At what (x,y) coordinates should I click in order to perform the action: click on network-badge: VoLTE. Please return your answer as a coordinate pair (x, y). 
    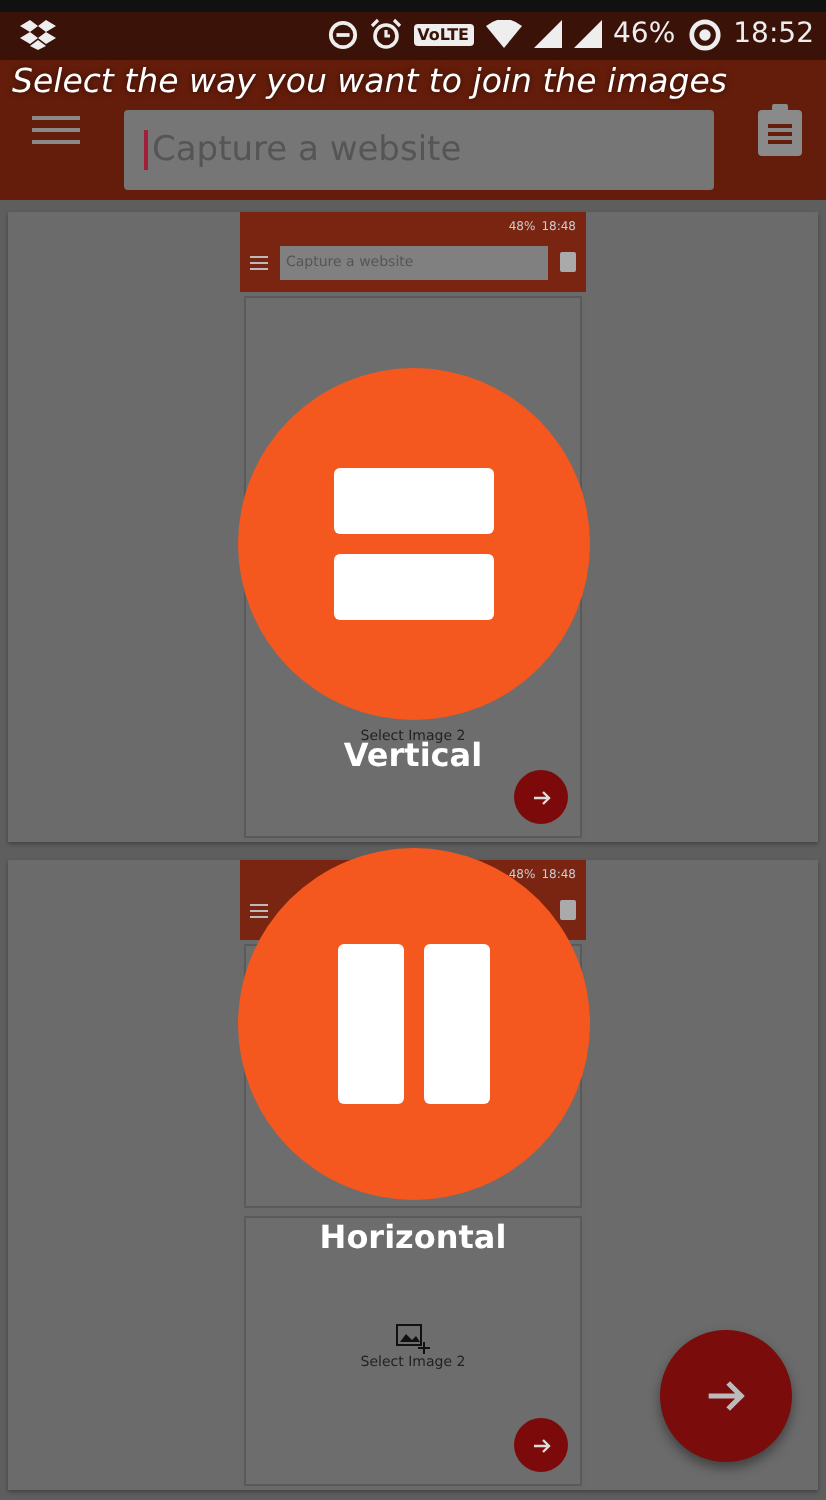
    Looking at the image, I should click on (443, 34).